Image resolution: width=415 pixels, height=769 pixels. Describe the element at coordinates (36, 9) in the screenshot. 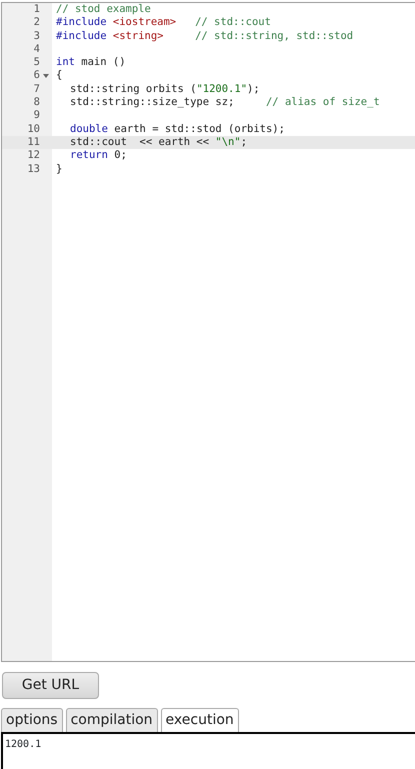

I see `line-number: 1` at that location.